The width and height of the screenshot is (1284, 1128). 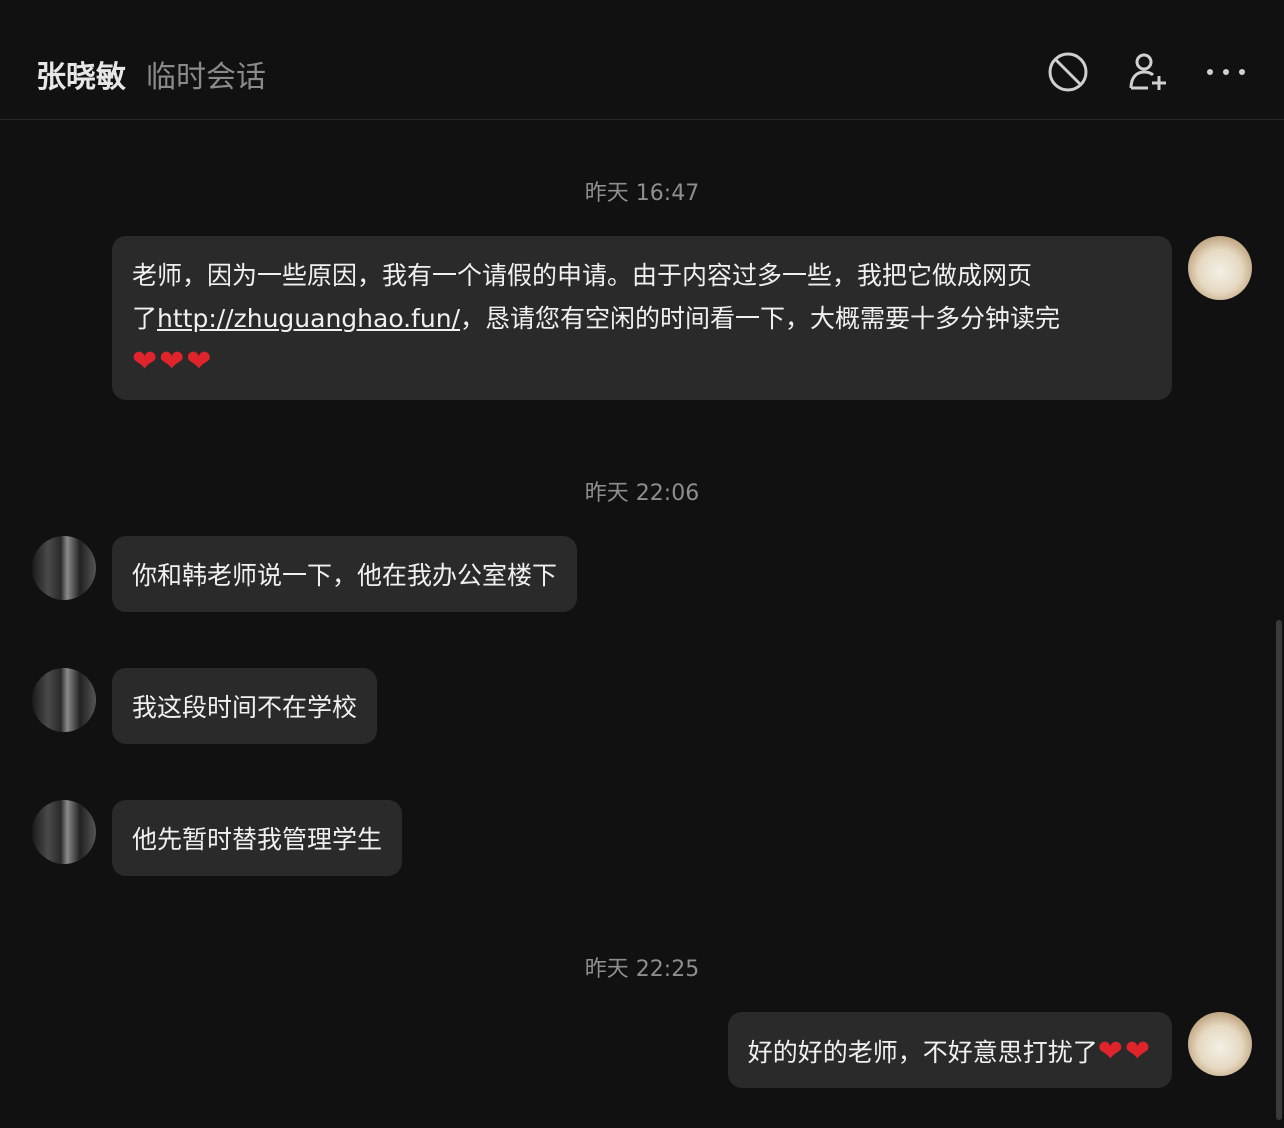 I want to click on message-text-line: 老师，因为一些原因，我有一个请假的申请。由于内容过多一些，我把它做成网页, so click(x=582, y=275).